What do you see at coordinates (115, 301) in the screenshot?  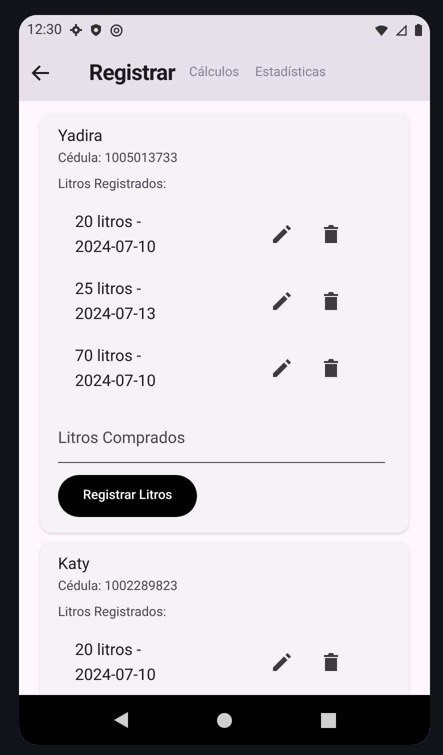 I see `entry-text: 25 litros - 2024-07-13` at bounding box center [115, 301].